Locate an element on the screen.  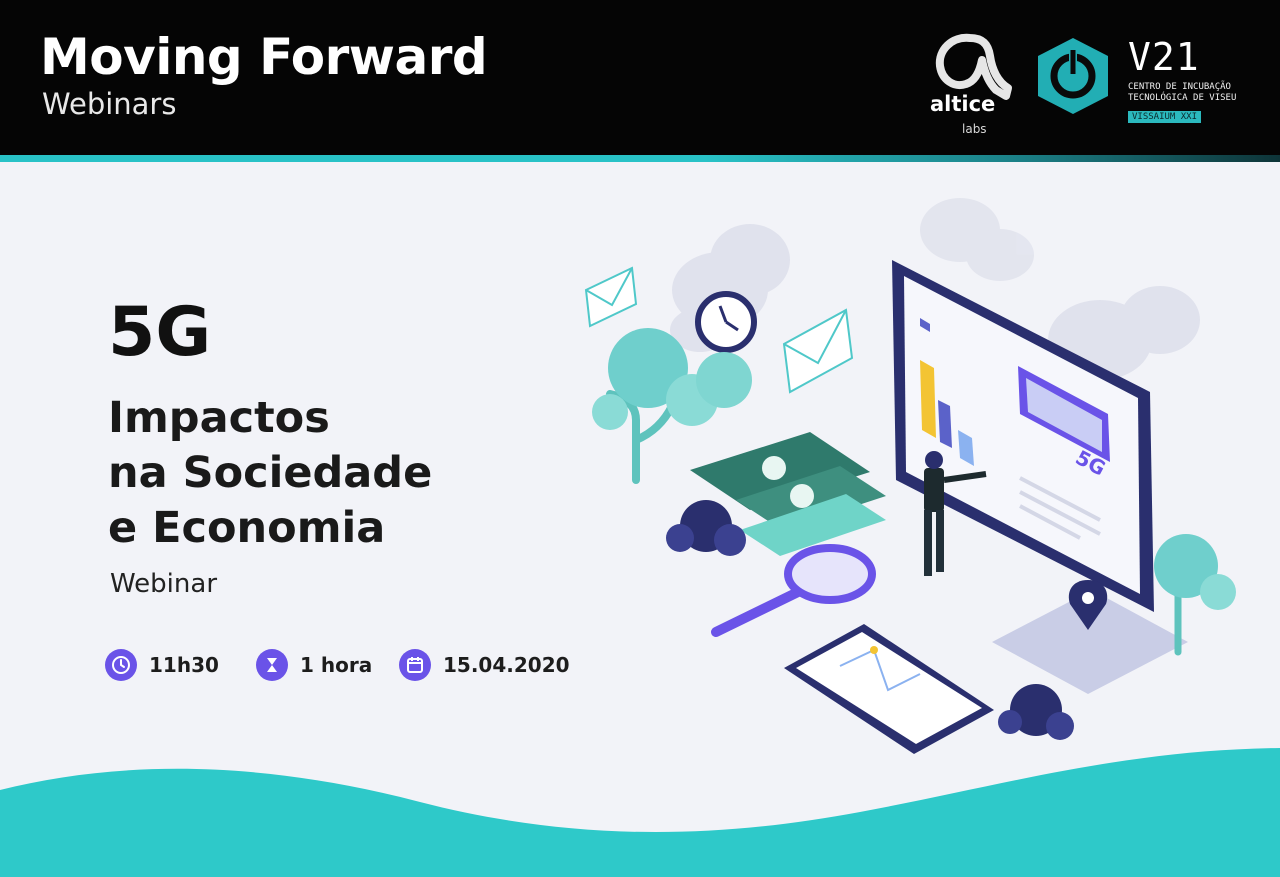
event-subtitle-line-2: na Sociedade is located at coordinates (270, 473).